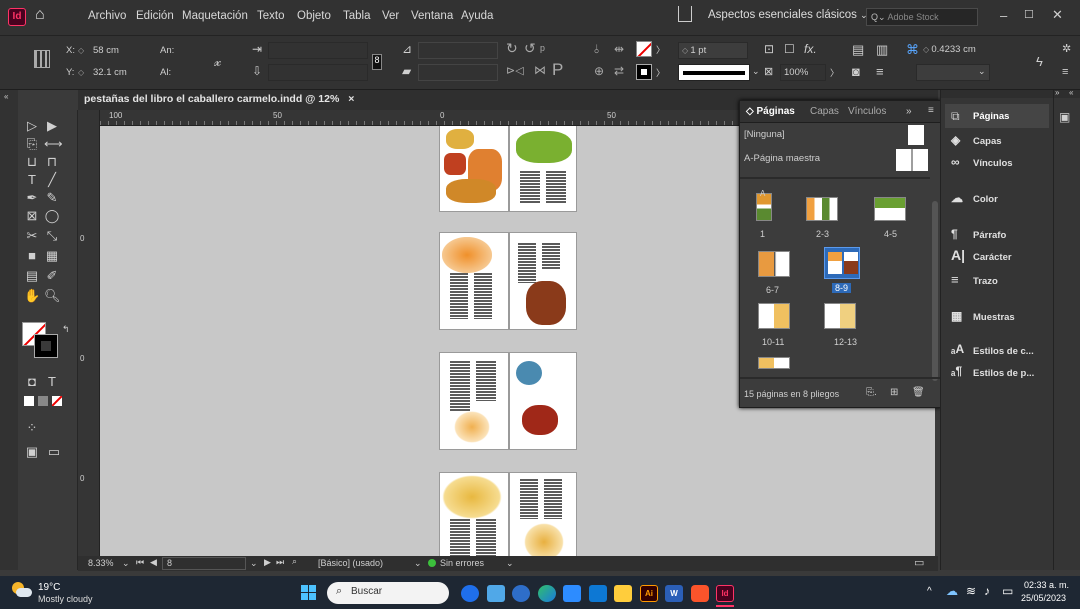 The width and height of the screenshot is (1080, 609). What do you see at coordinates (714, 72) in the screenshot?
I see `stroke-type-dropdown` at bounding box center [714, 72].